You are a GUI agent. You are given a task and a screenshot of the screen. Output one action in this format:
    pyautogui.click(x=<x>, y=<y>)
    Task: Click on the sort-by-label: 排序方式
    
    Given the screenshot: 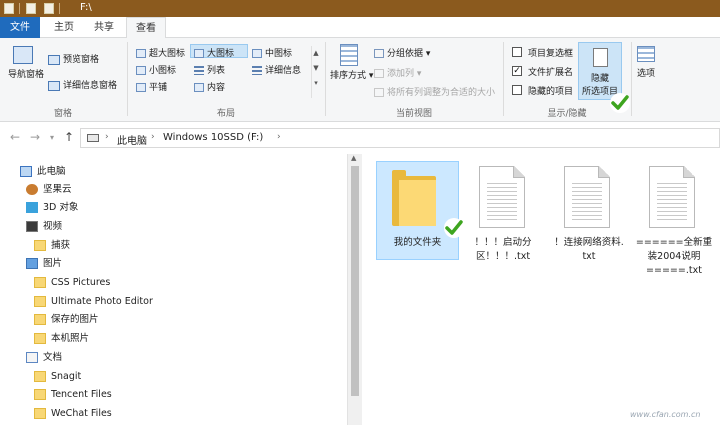 What is the action you would take?
    pyautogui.click(x=348, y=76)
    